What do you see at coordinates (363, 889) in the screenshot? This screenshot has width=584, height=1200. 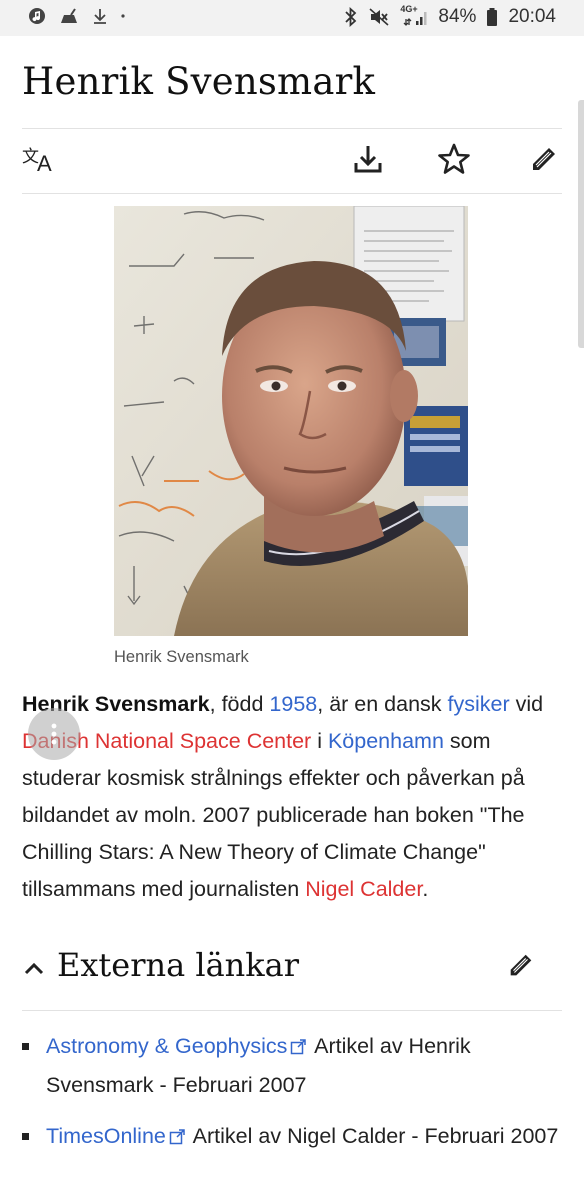 I see `link-nigel-calder: Nigel Calder` at bounding box center [363, 889].